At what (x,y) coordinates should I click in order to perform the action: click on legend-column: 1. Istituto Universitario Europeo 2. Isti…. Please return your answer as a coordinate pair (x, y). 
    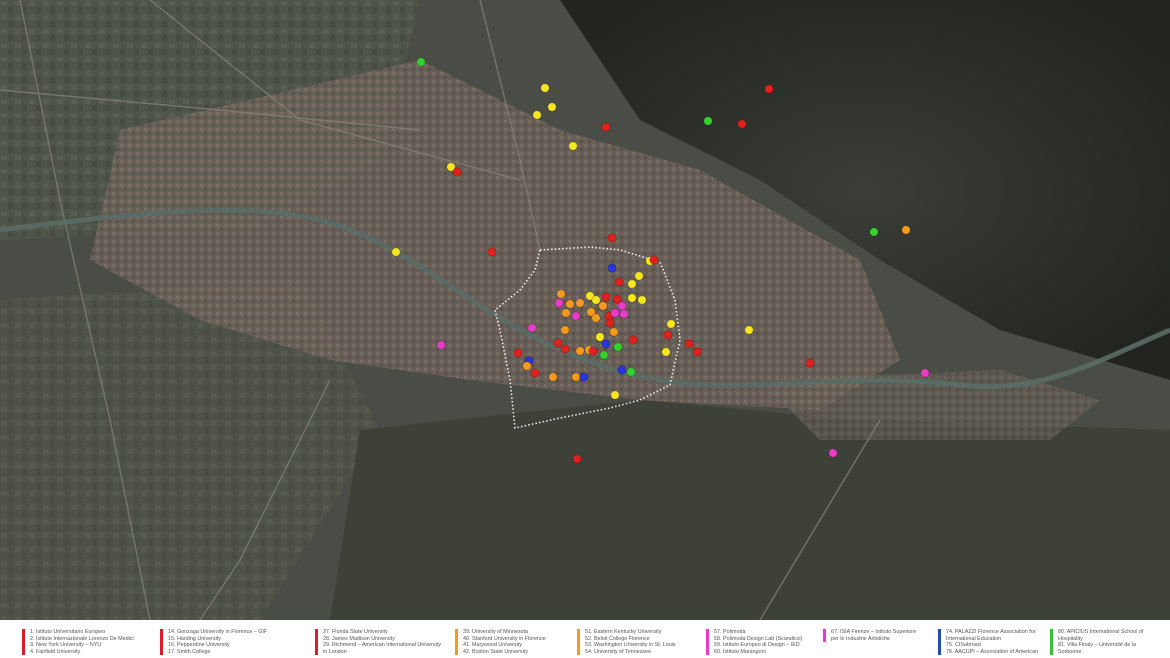
    Looking at the image, I should click on (78, 642).